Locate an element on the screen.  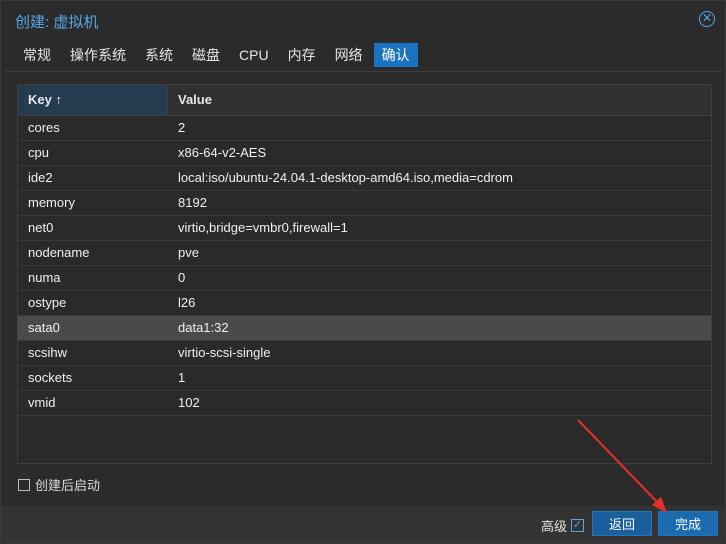
advanced-option: 高级 ✓ is located at coordinates (563, 525).